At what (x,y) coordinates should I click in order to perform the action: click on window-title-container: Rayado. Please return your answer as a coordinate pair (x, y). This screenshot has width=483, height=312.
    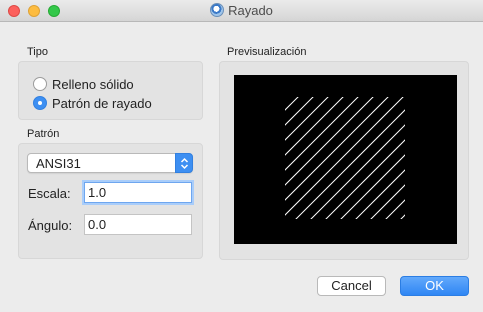
    Looking at the image, I should click on (241, 10).